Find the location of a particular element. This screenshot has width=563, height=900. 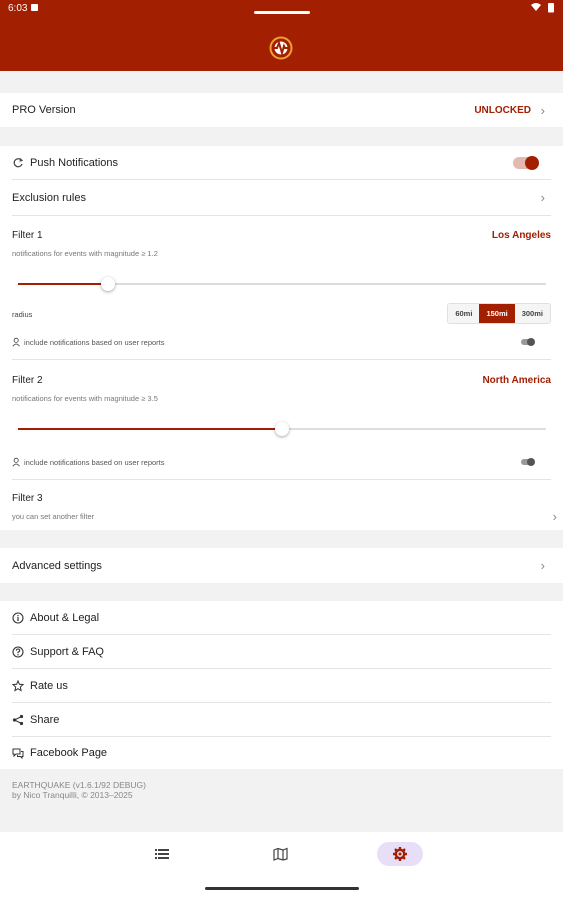

home-indicator is located at coordinates (282, 888).